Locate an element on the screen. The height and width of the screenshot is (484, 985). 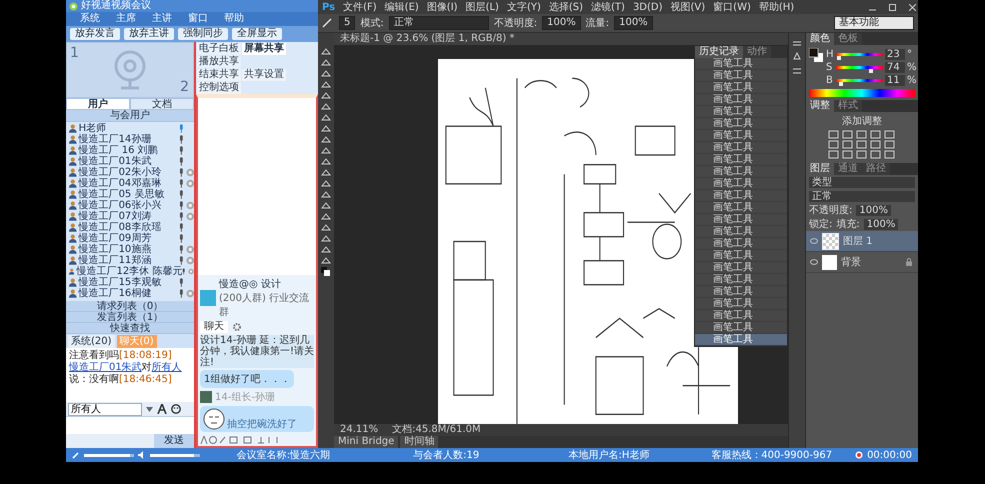
emoji-icon is located at coordinates (176, 409).